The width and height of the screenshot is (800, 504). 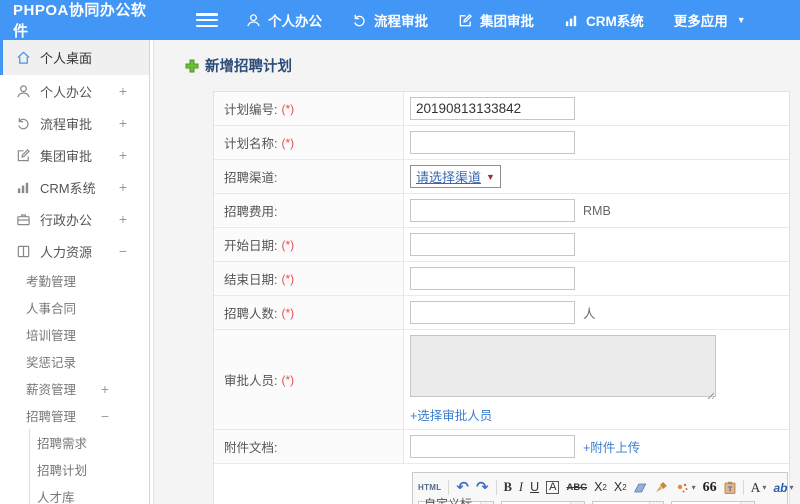 I want to click on html-source-button: HTML, so click(x=429, y=487).